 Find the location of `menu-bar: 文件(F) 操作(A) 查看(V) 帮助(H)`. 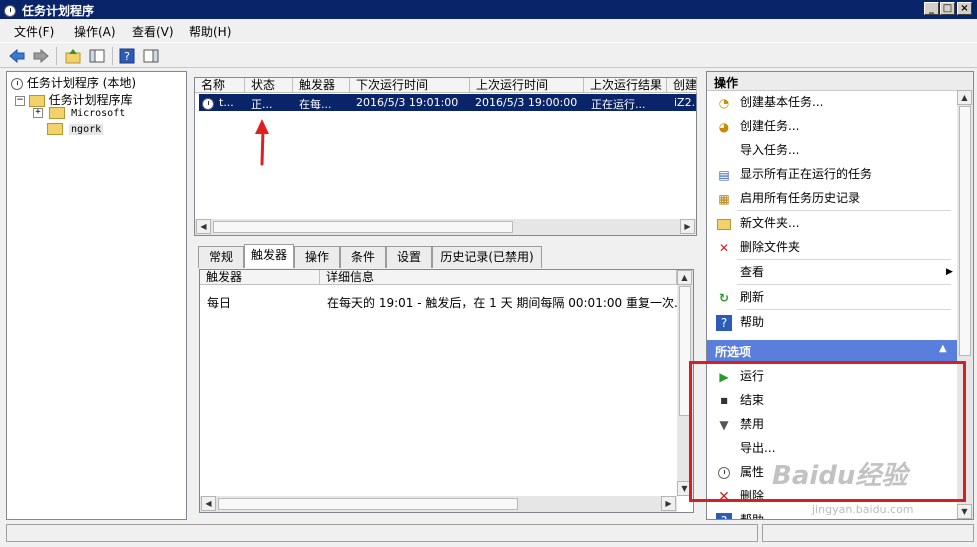

menu-bar: 文件(F) 操作(A) 查看(V) 帮助(H) is located at coordinates (488, 30).